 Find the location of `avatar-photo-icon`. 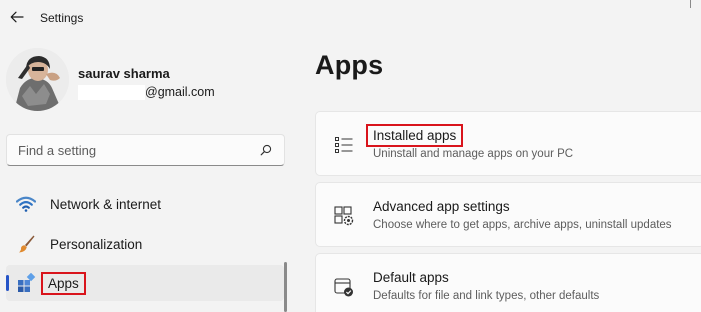

avatar-photo-icon is located at coordinates (37, 79).